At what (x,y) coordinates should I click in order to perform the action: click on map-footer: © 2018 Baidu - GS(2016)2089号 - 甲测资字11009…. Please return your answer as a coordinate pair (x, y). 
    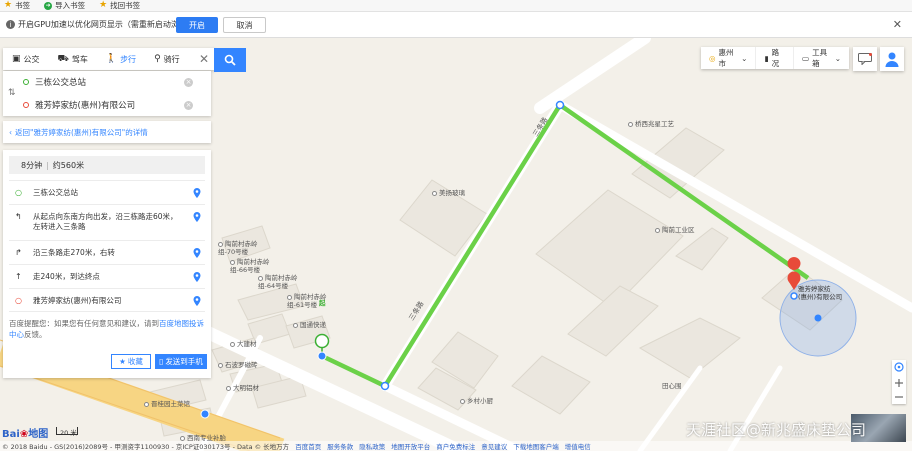
    Looking at the image, I should click on (456, 446).